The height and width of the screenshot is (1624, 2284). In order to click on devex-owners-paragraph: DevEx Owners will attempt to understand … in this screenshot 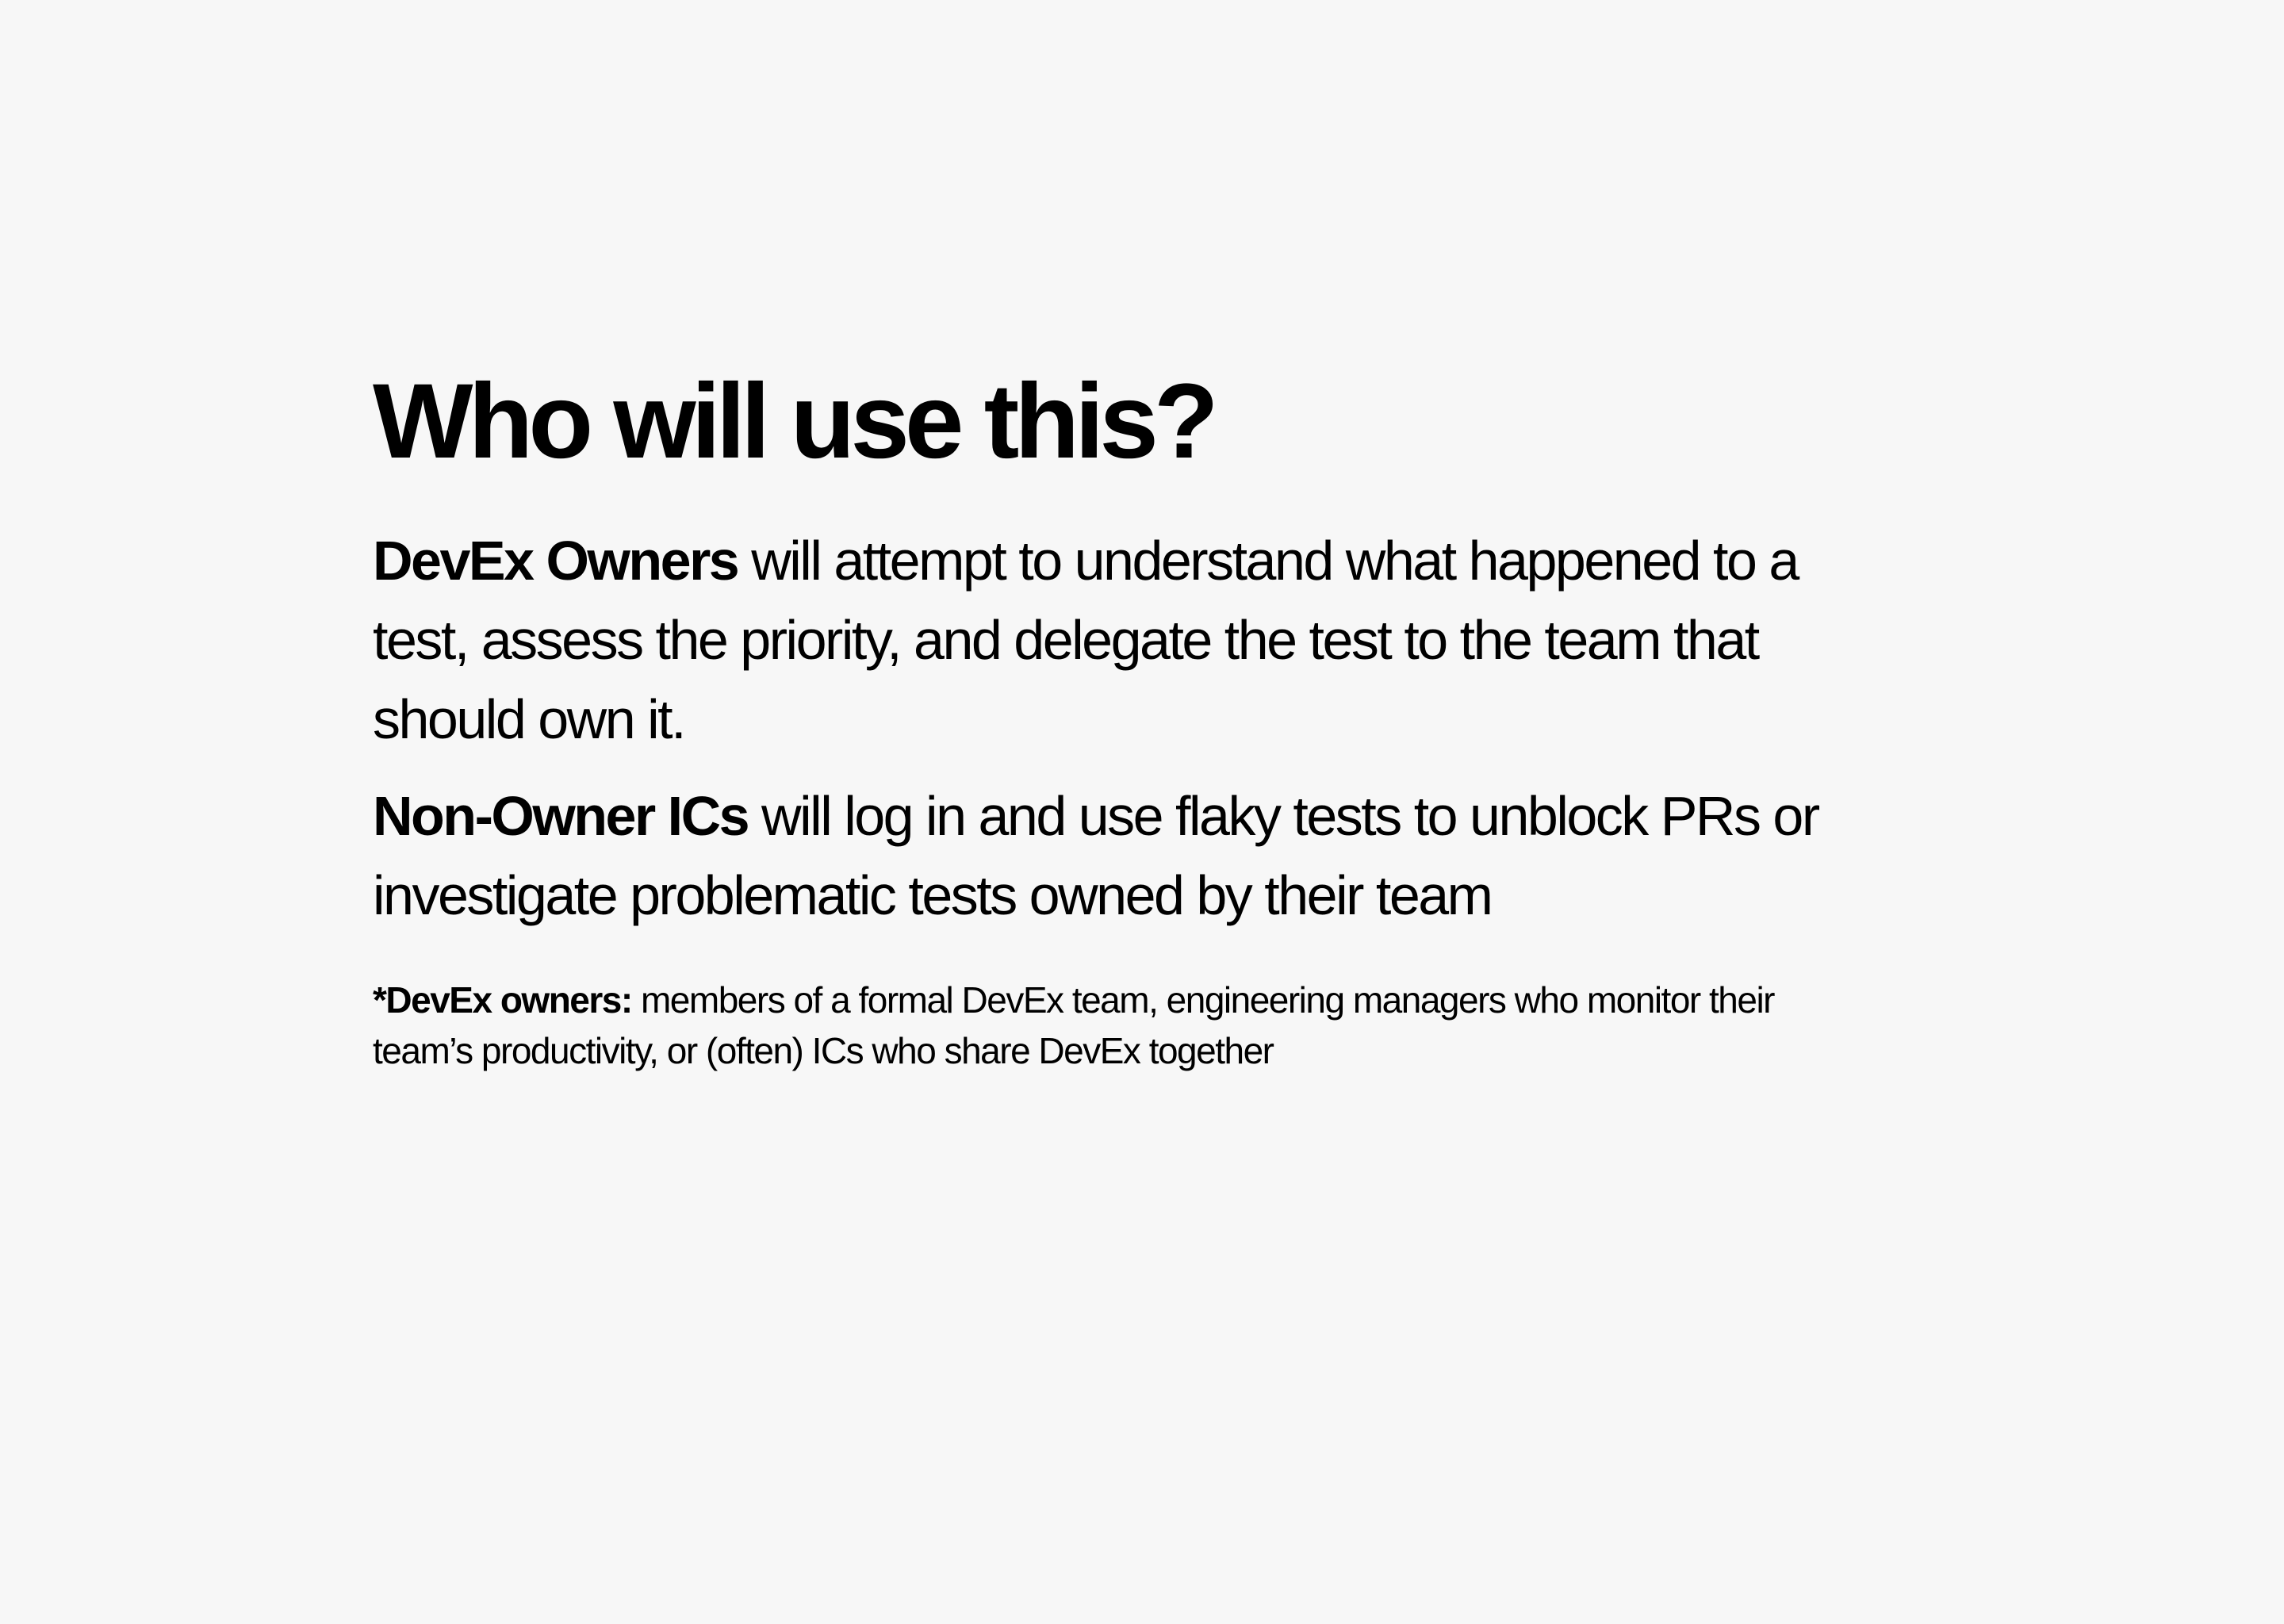, I will do `click(1118, 640)`.